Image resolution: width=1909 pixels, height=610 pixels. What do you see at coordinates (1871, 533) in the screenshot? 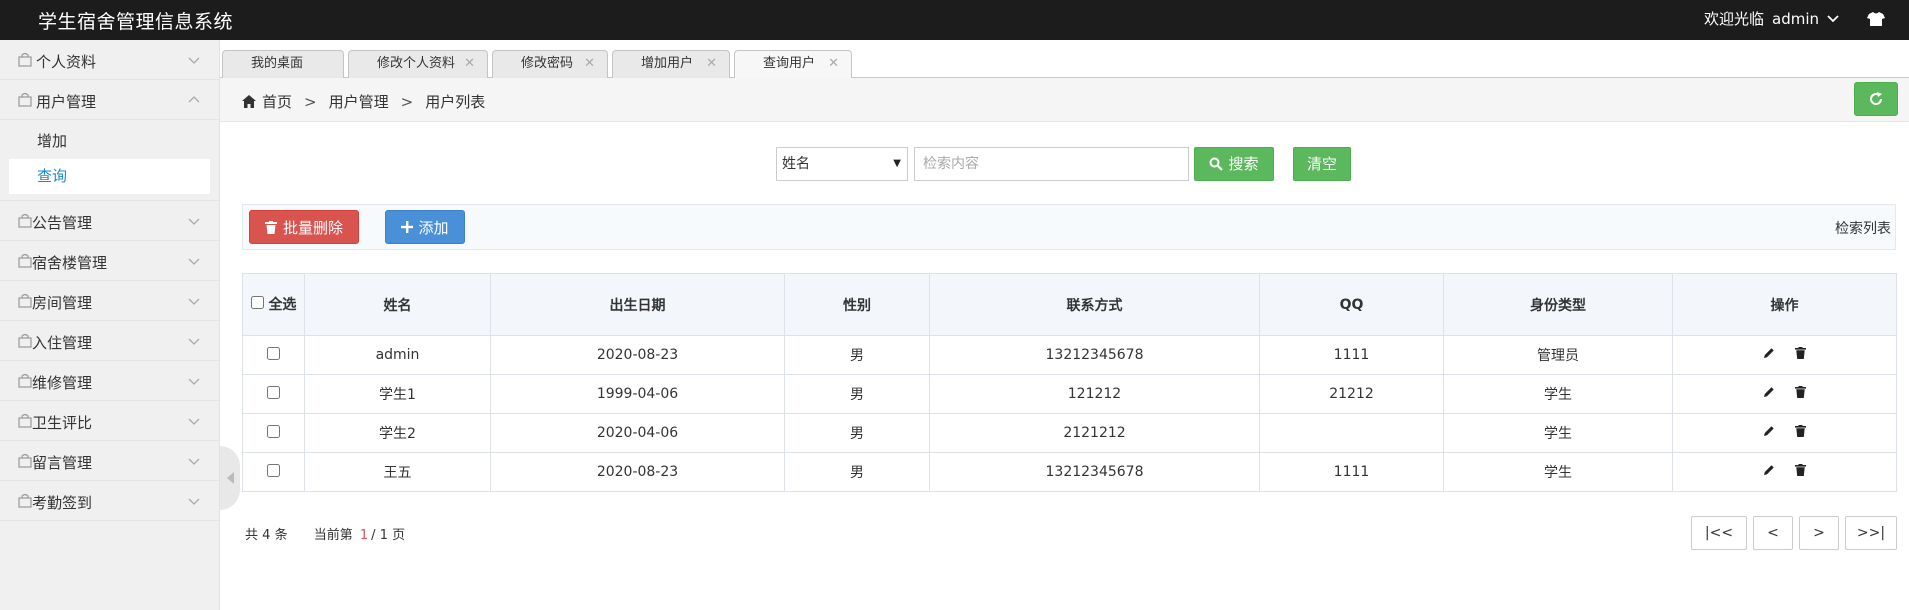
I see `last-page-button: >>|` at bounding box center [1871, 533].